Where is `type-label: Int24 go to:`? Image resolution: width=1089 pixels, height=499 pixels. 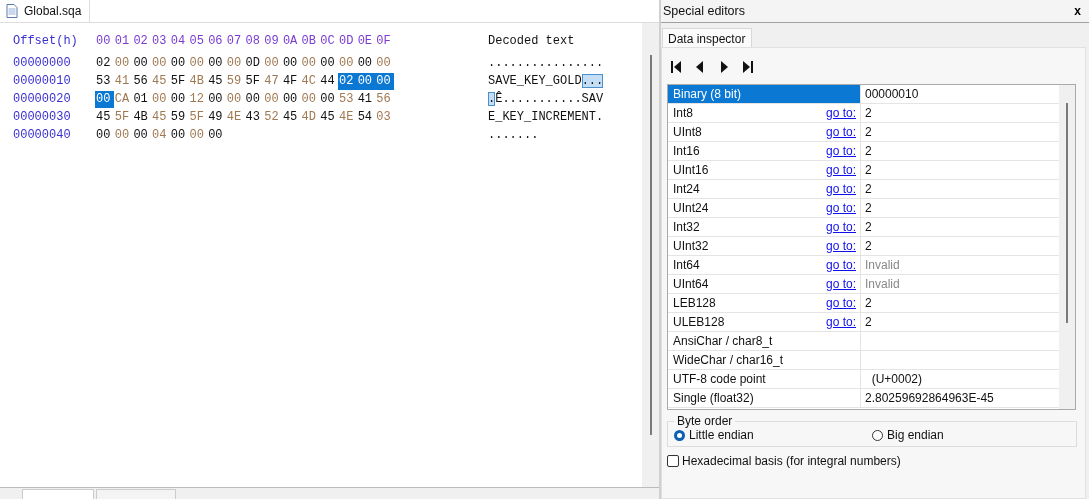
type-label: Int24 go to: is located at coordinates (764, 189).